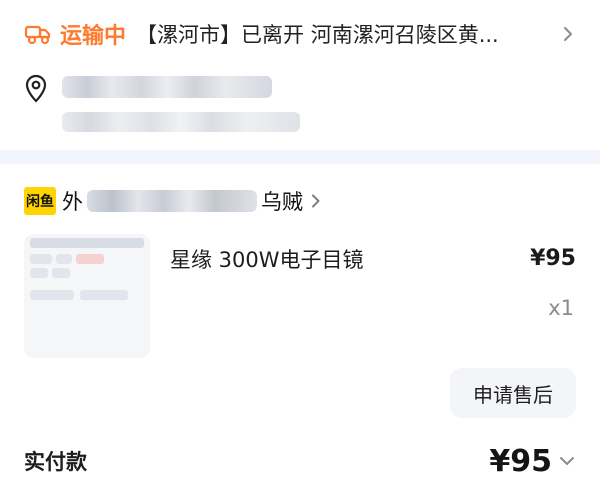  Describe the element at coordinates (93, 36) in the screenshot. I see `shipping-status: 运输中` at that location.